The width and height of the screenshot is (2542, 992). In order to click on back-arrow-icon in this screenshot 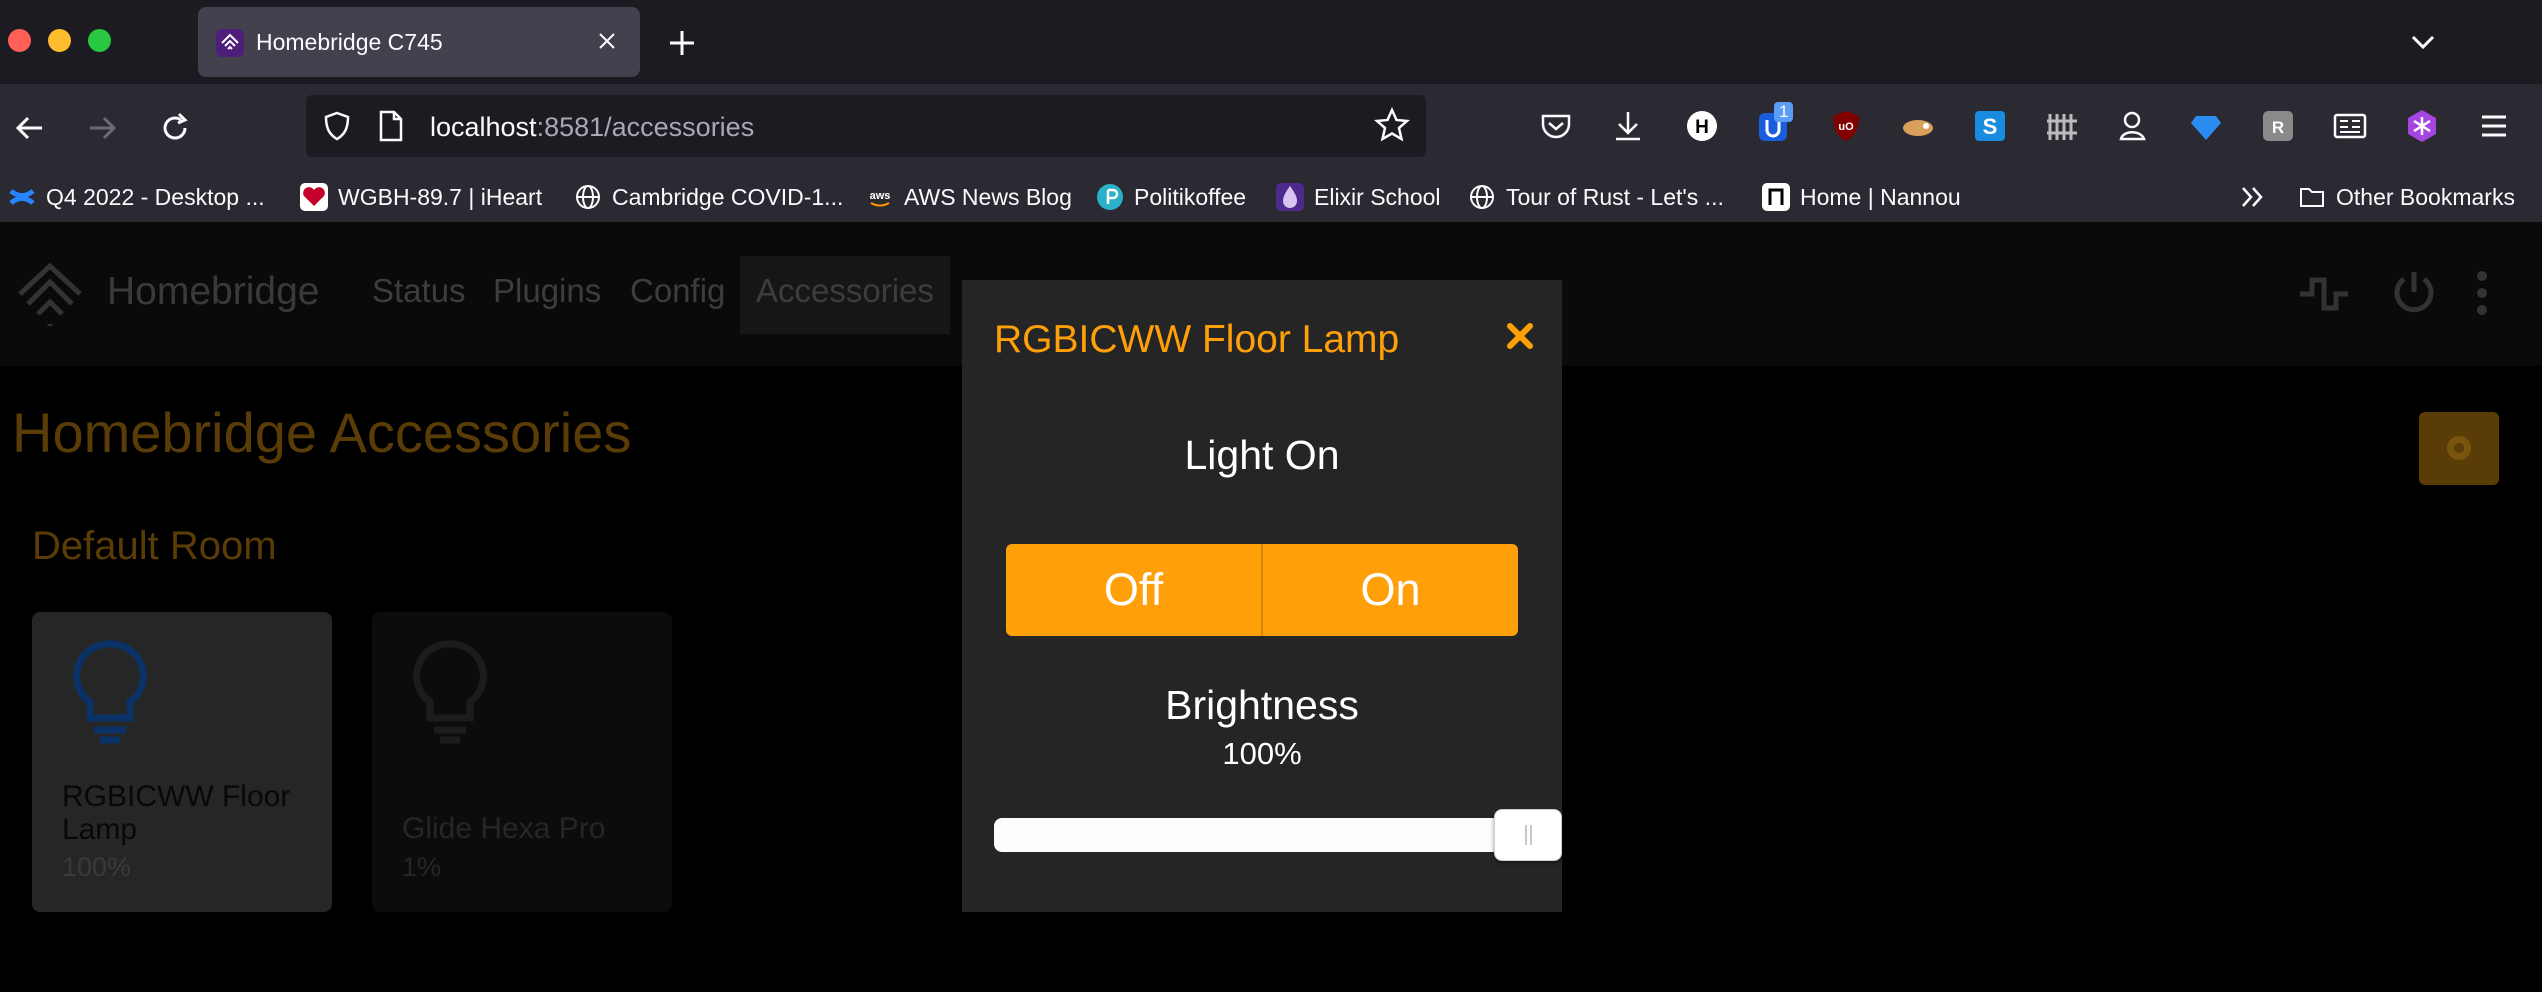, I will do `click(30, 128)`.